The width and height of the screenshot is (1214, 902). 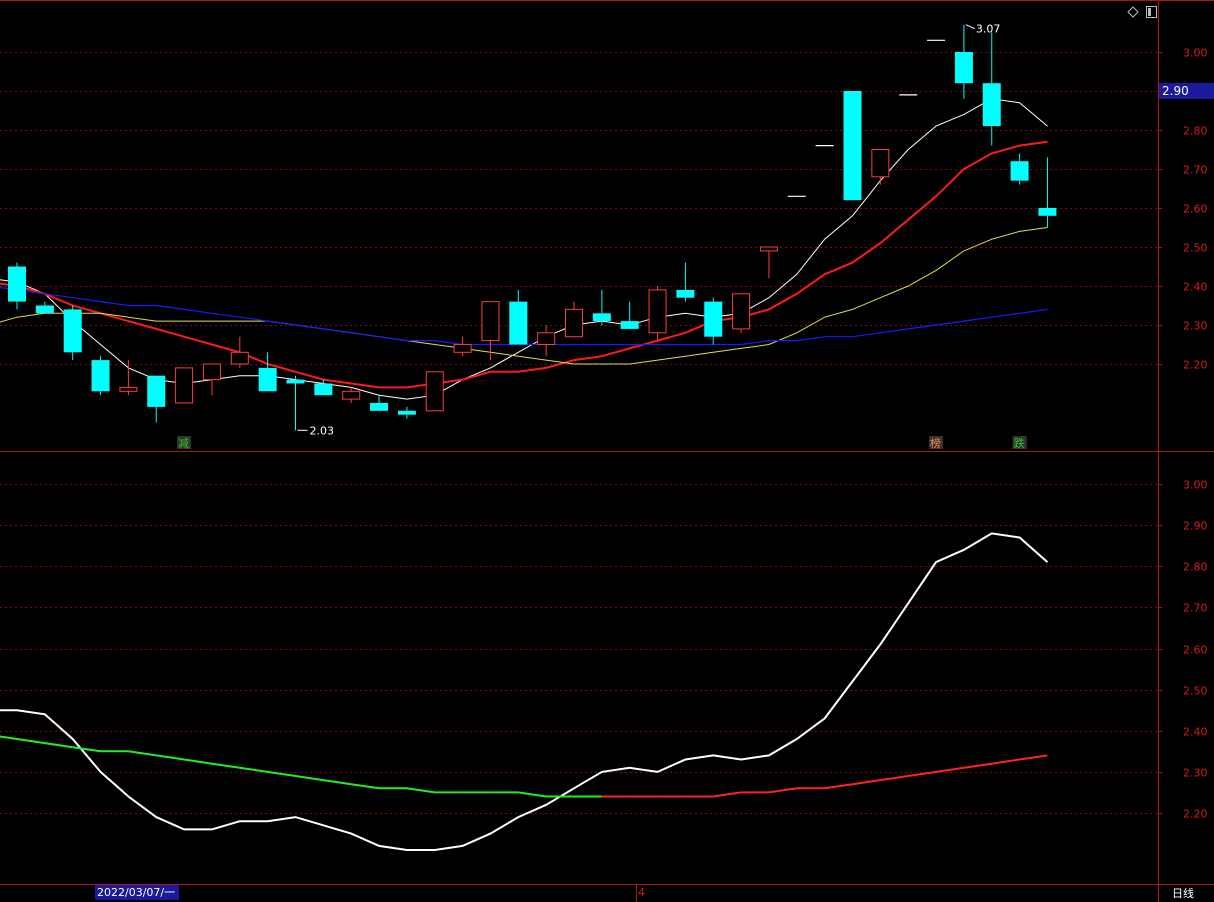 I want to click on indicator-tick-label: 2.30, so click(x=1195, y=773).